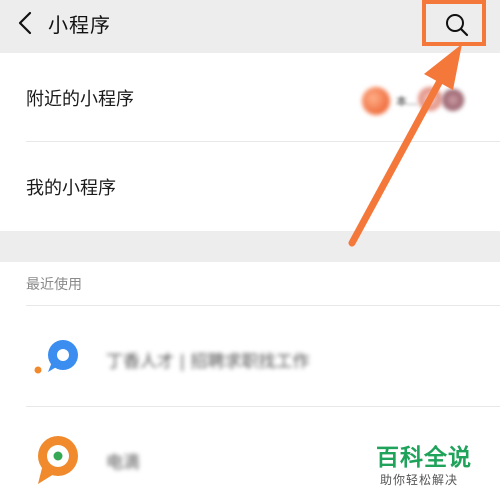 Image resolution: width=500 pixels, height=500 pixels. Describe the element at coordinates (457, 25) in the screenshot. I see `search-icon` at that location.